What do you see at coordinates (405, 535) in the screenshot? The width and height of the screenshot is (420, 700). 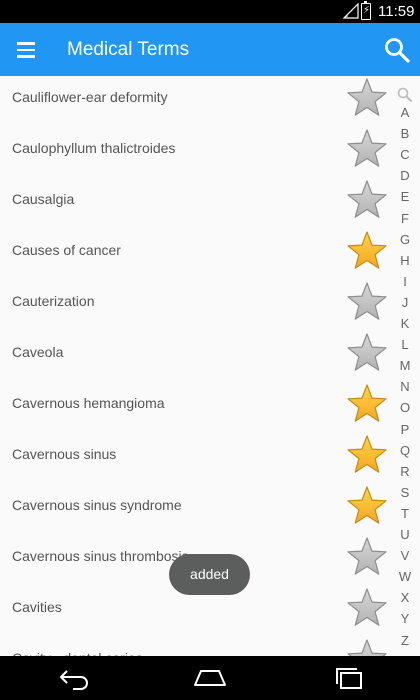 I see `index-letter-u: U` at bounding box center [405, 535].